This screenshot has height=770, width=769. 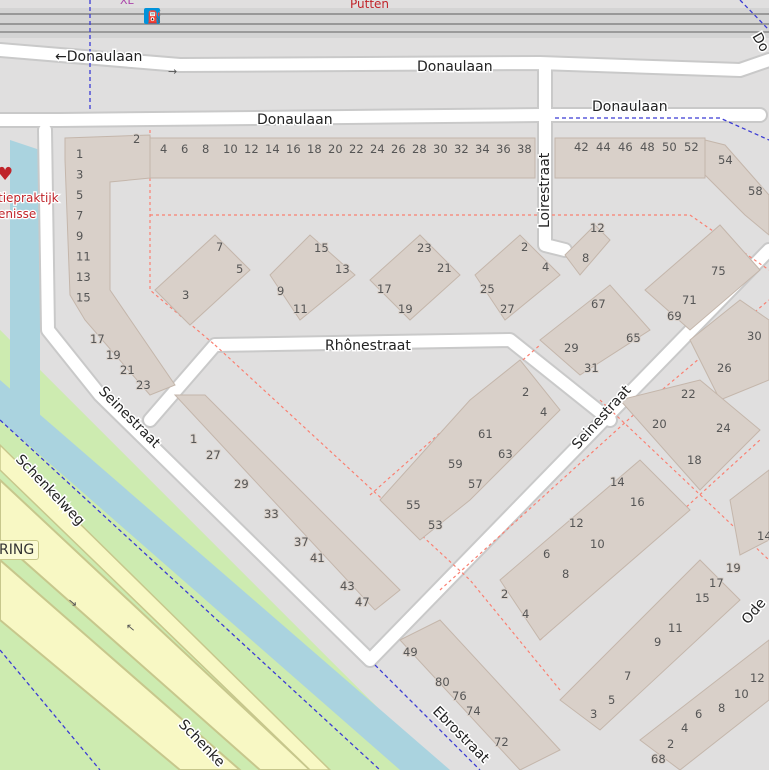 What do you see at coordinates (410, 652) in the screenshot?
I see `house-number: 49` at bounding box center [410, 652].